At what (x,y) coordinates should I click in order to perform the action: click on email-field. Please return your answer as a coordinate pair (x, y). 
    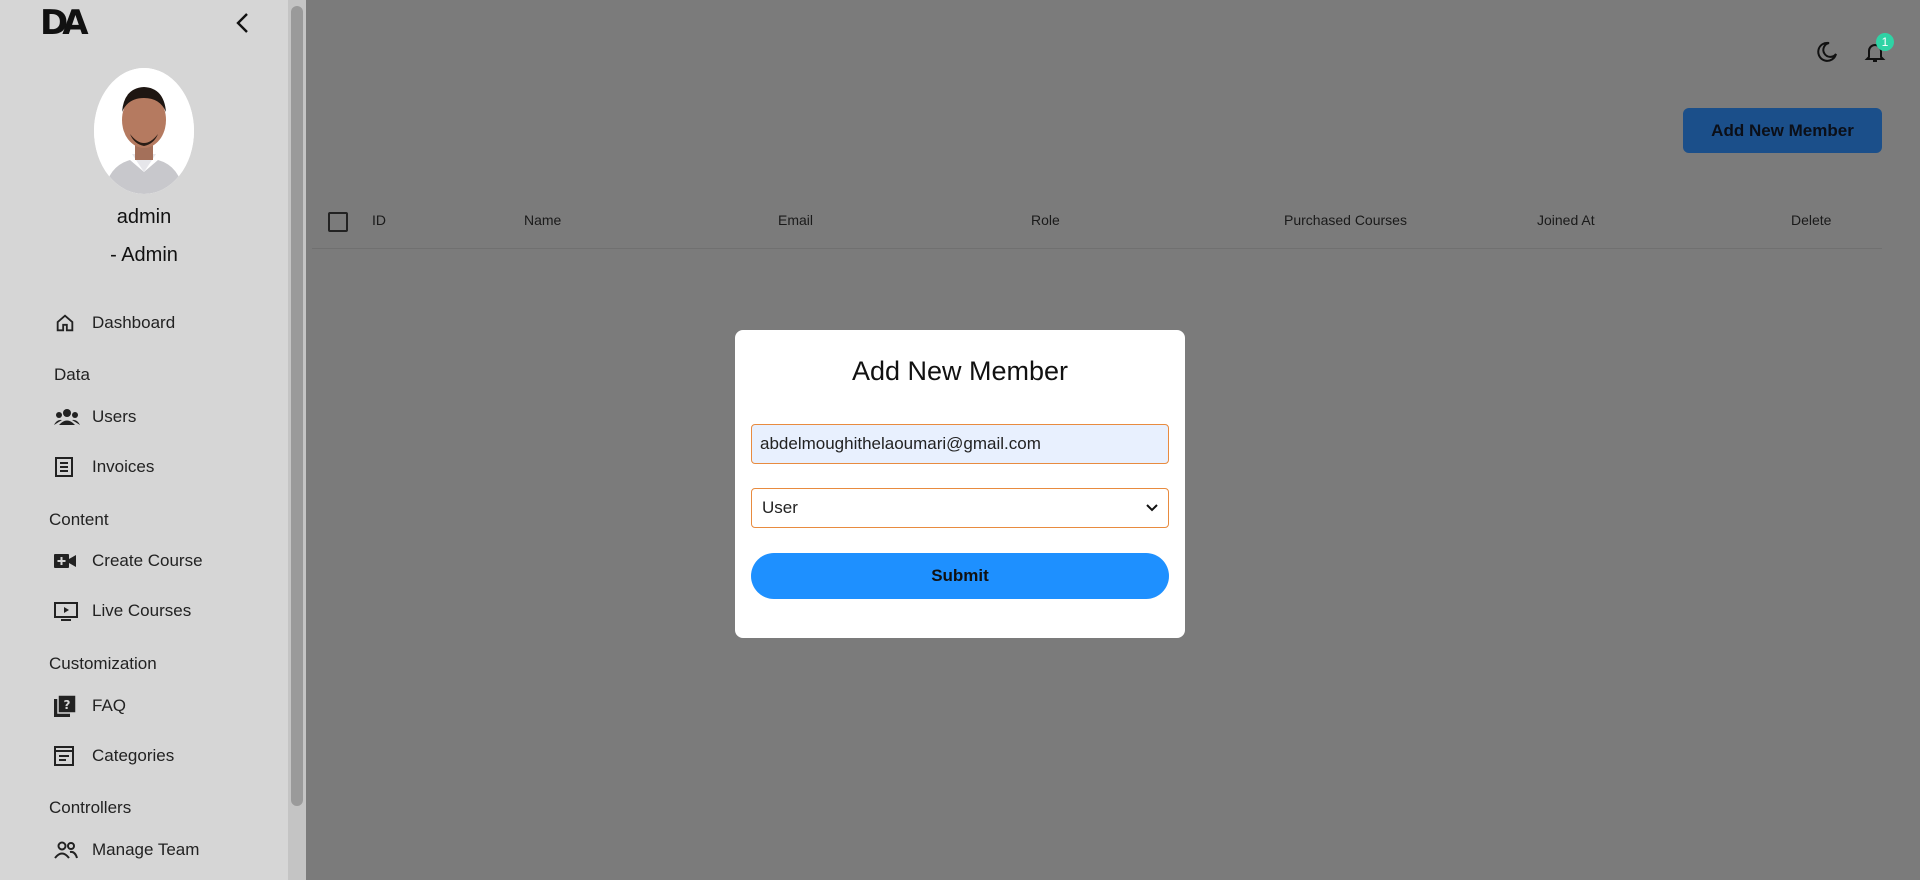
    Looking at the image, I should click on (960, 444).